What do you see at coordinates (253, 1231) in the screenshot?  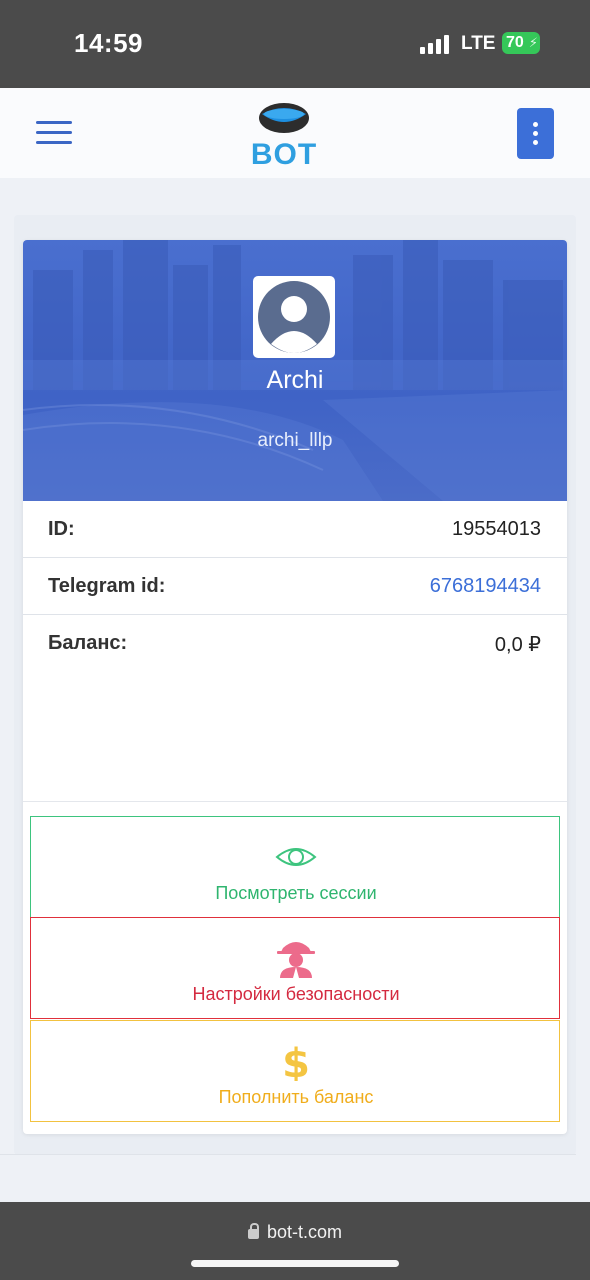 I see `lock-icon` at bounding box center [253, 1231].